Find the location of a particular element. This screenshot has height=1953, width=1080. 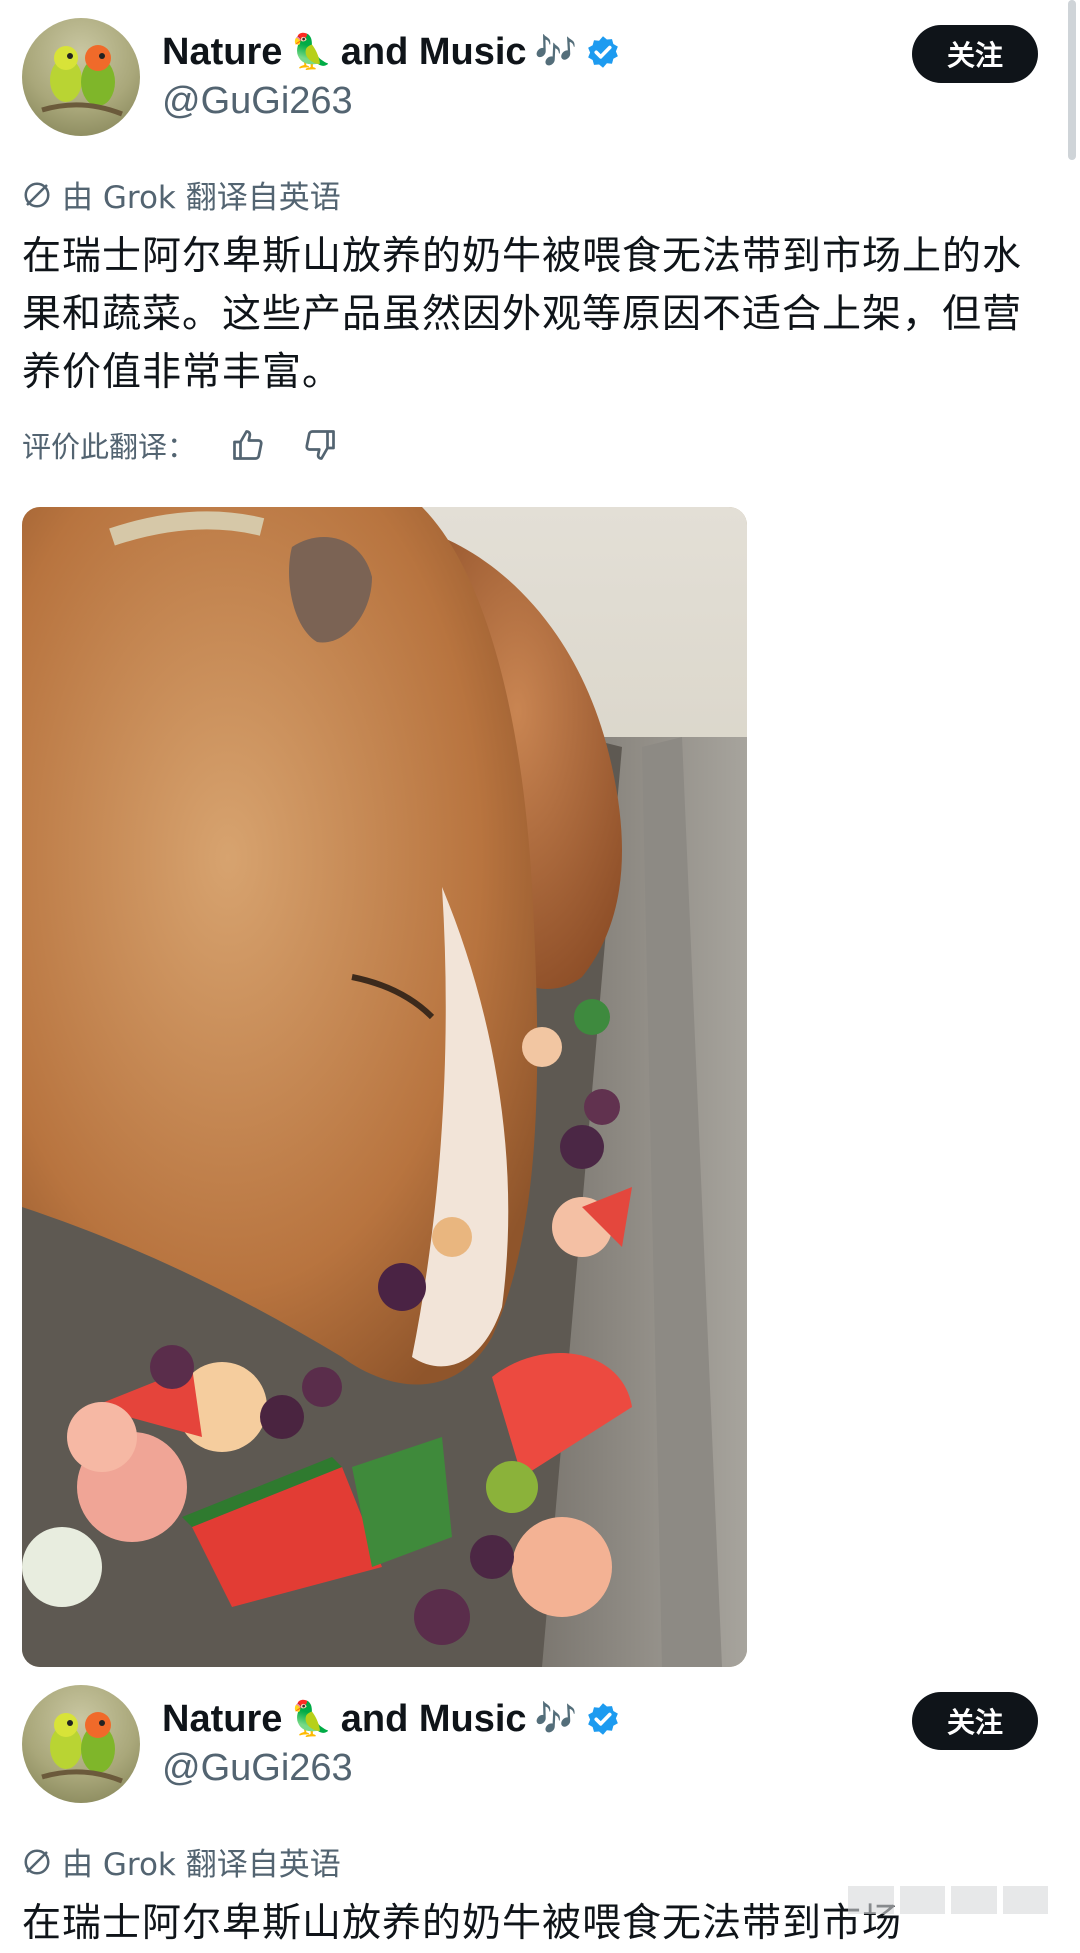

scrollbar is located at coordinates (1072, 80).